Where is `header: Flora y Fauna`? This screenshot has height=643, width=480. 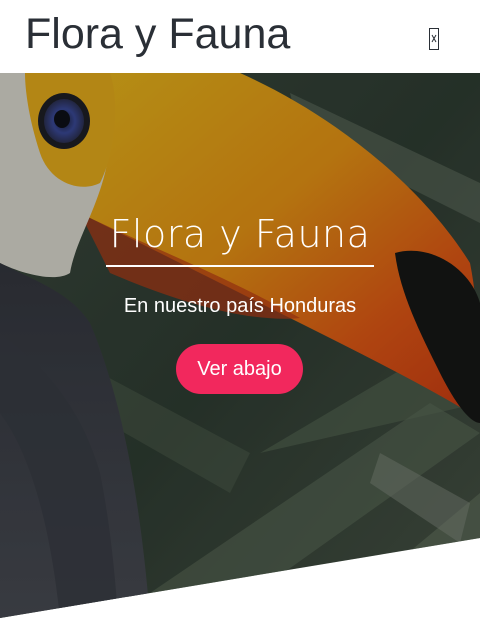
header: Flora y Fauna is located at coordinates (240, 36).